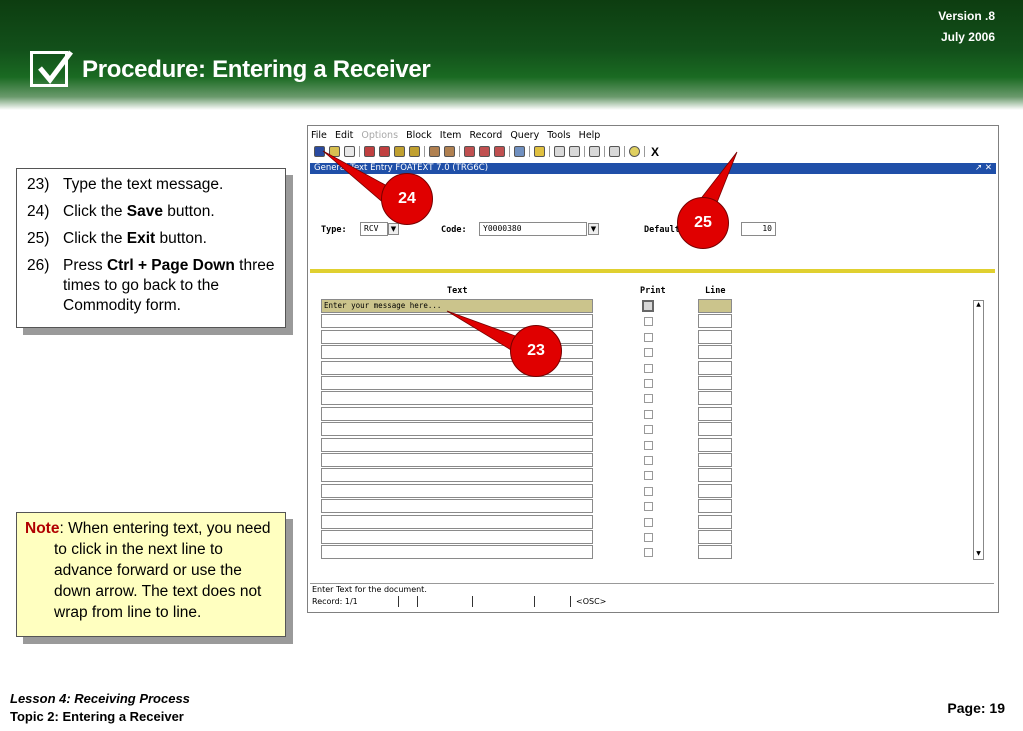  I want to click on default-label: Default, so click(662, 230).